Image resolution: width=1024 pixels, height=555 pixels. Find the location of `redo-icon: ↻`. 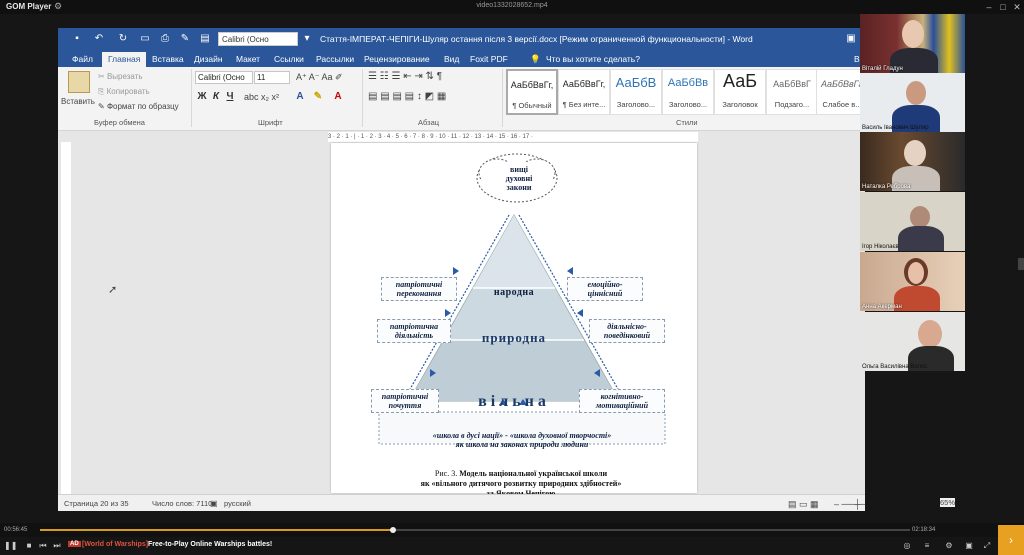

redo-icon: ↻ is located at coordinates (123, 39).